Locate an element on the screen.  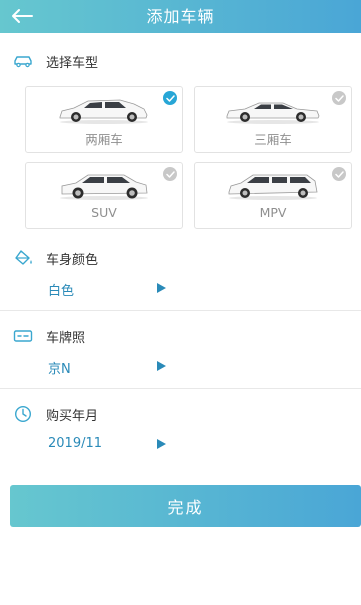
car-type-section-header: 选择车型 is located at coordinates (55, 61).